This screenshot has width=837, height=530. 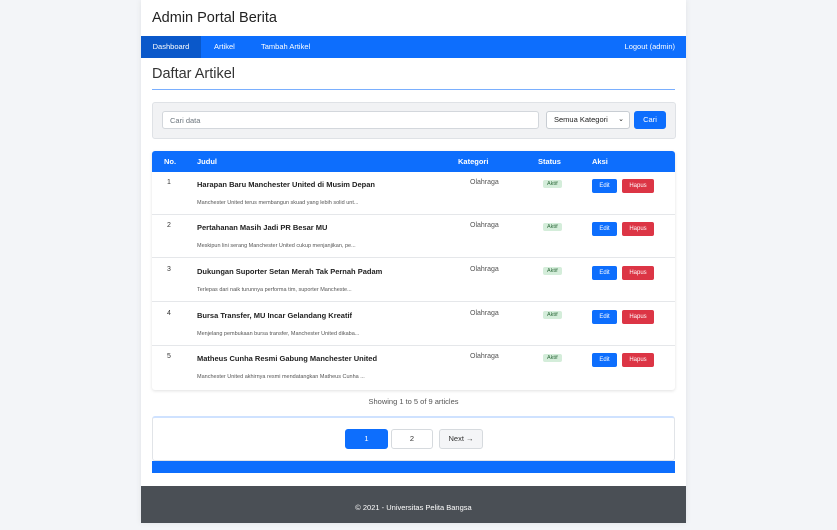 I want to click on nav-tambah-artikel: Tambah Artikel, so click(x=285, y=47).